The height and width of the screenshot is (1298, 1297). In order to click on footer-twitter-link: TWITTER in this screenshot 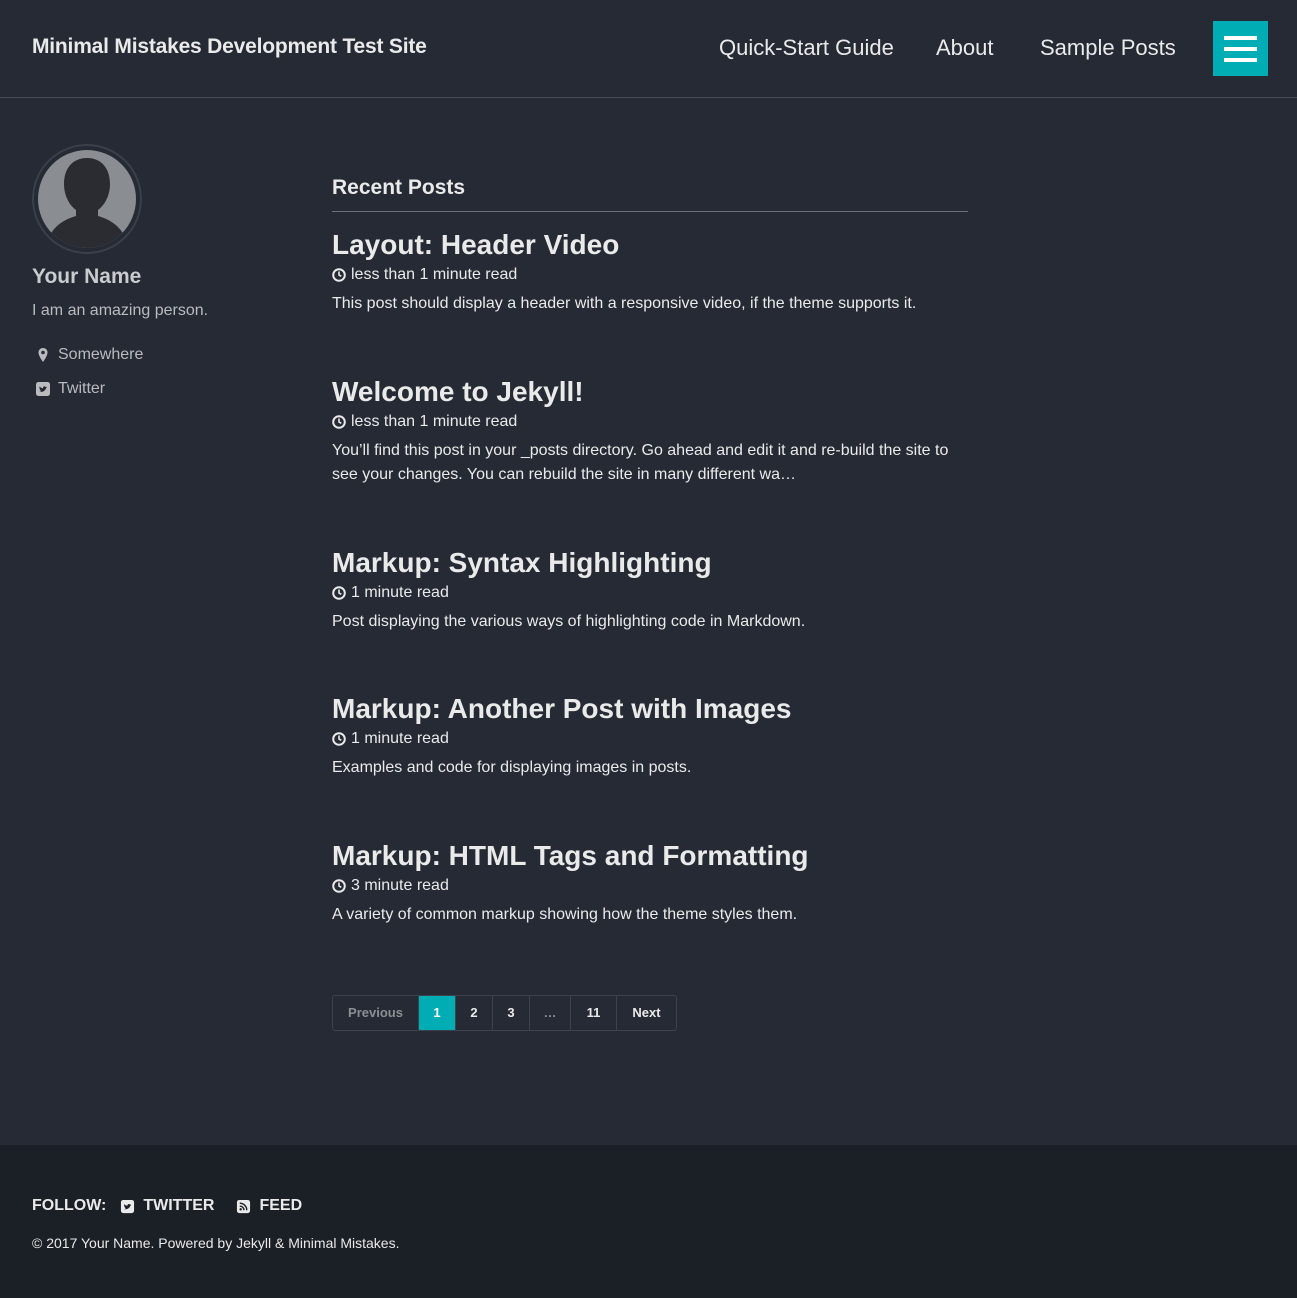, I will do `click(167, 1206)`.